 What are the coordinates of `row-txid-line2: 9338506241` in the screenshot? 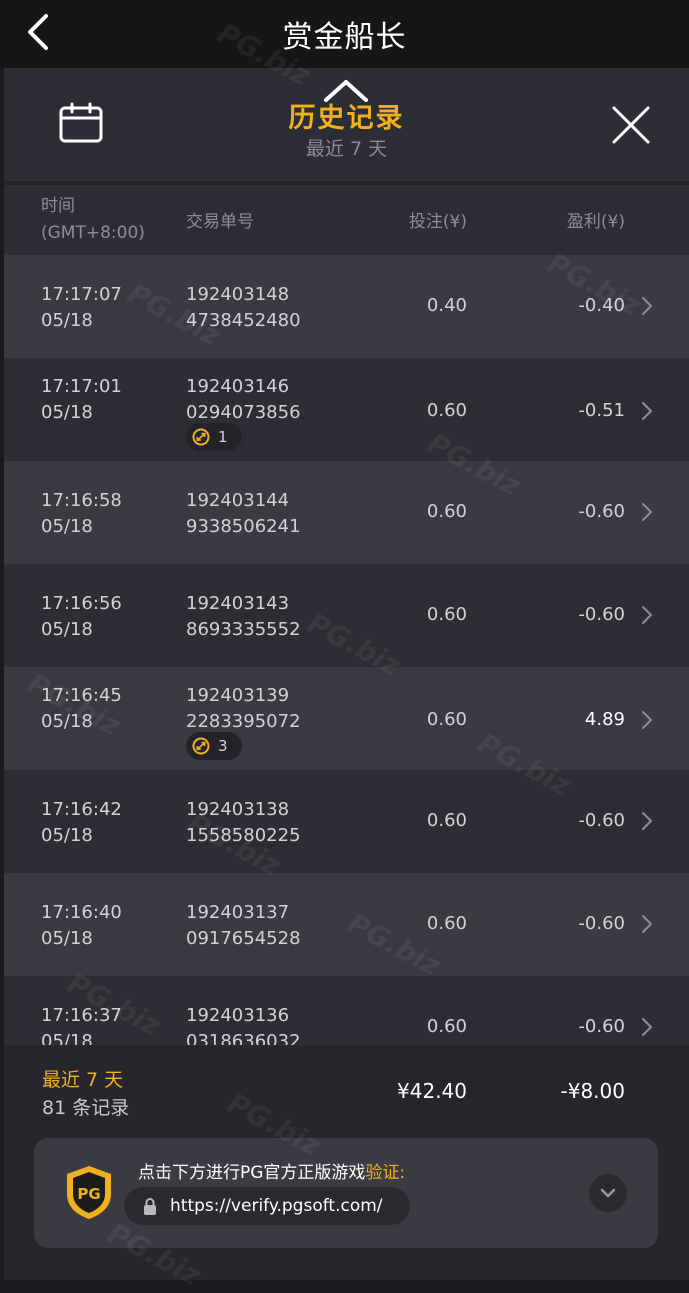 It's located at (243, 526).